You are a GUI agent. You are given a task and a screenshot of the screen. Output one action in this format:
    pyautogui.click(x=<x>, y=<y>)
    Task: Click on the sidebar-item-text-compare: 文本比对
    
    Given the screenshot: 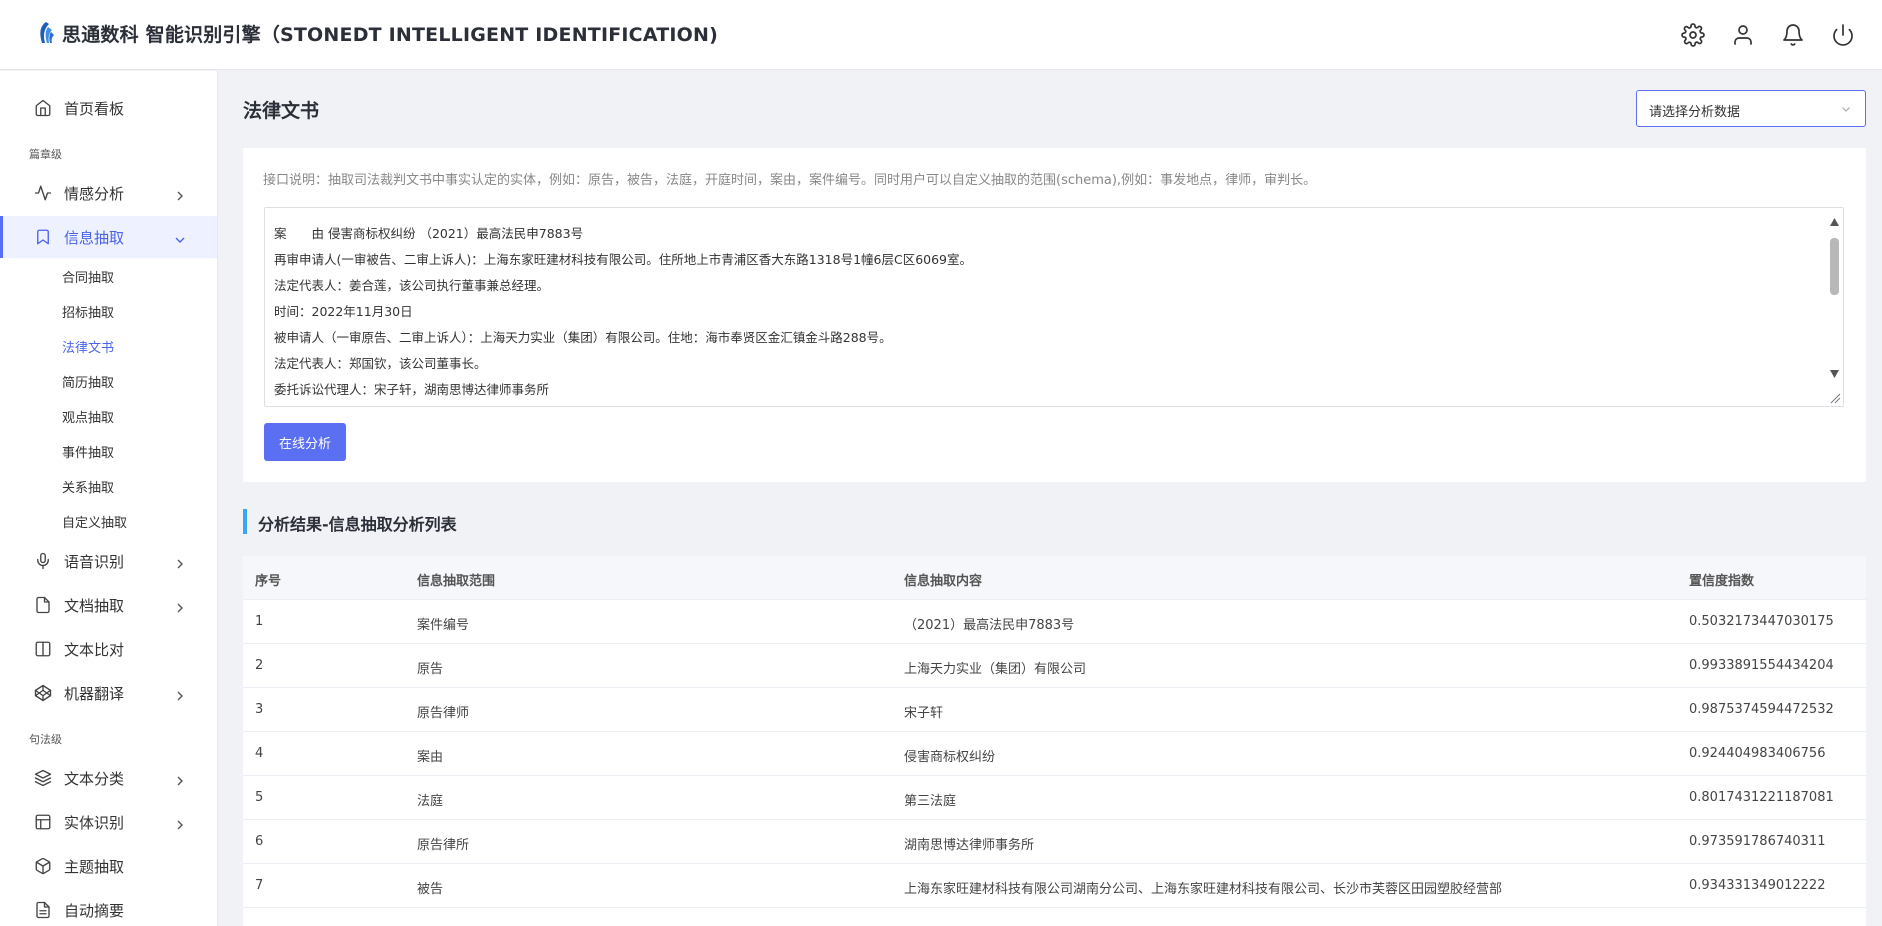 What is the action you would take?
    pyautogui.click(x=108, y=649)
    